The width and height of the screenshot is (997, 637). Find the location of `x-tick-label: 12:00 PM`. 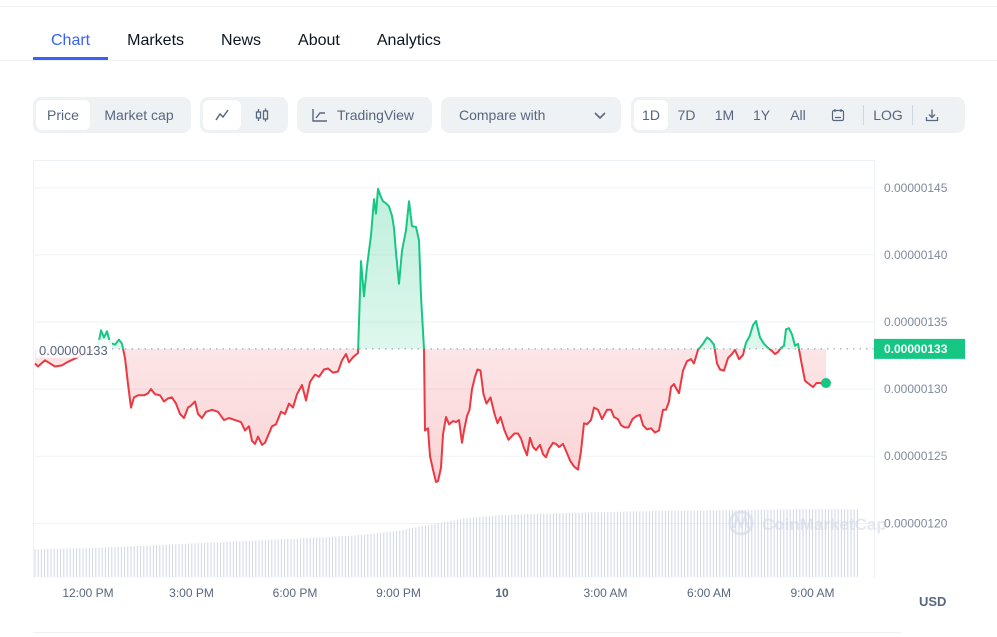

x-tick-label: 12:00 PM is located at coordinates (87, 593).